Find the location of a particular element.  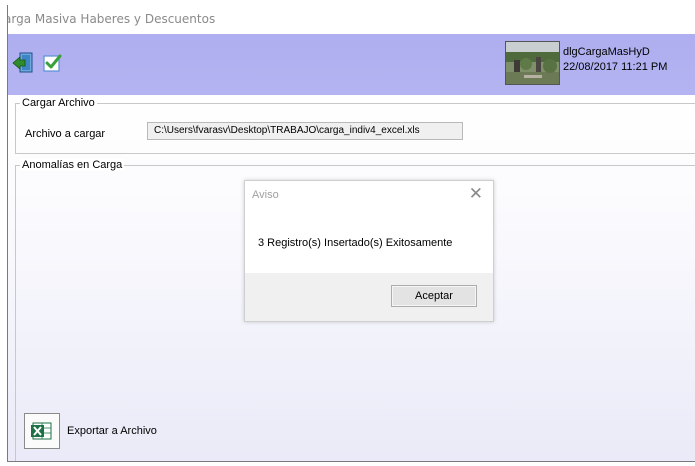

excel-icon is located at coordinates (41, 431).